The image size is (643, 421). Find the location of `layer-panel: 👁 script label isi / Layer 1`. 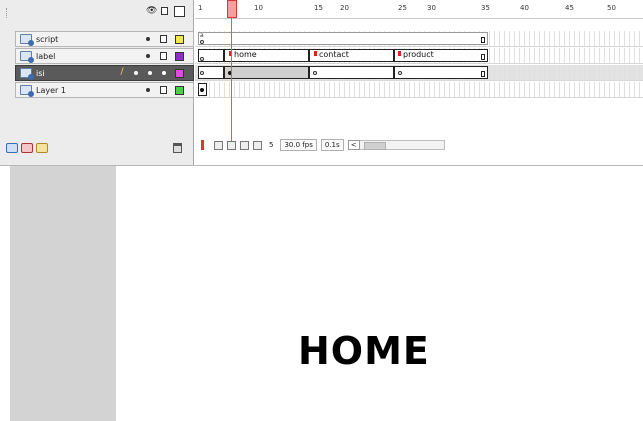

layer-panel: 👁 script label isi / Layer 1 is located at coordinates (97, 82).